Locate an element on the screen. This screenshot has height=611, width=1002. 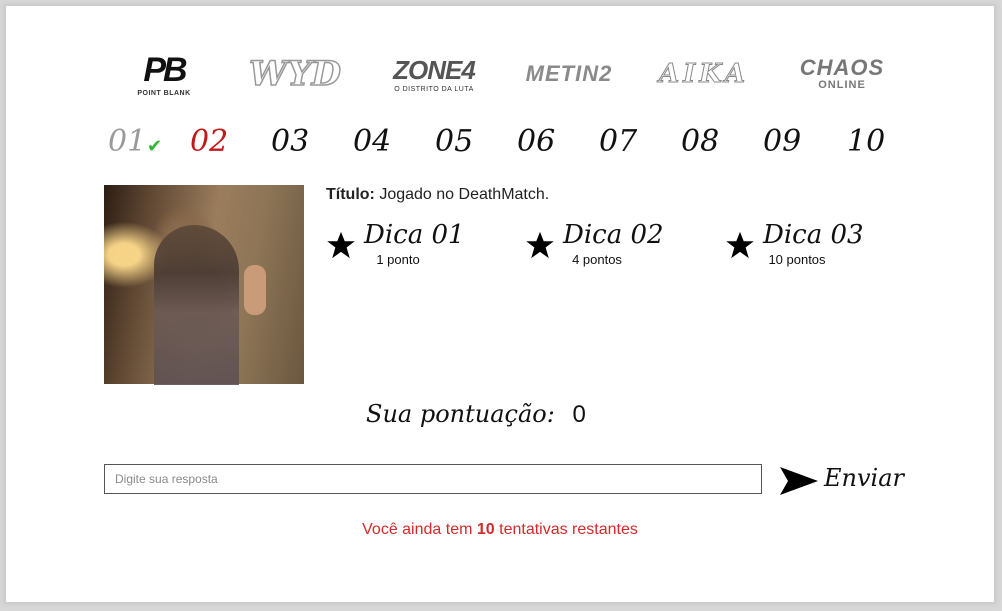
question-08: 08 is located at coordinates (700, 141).